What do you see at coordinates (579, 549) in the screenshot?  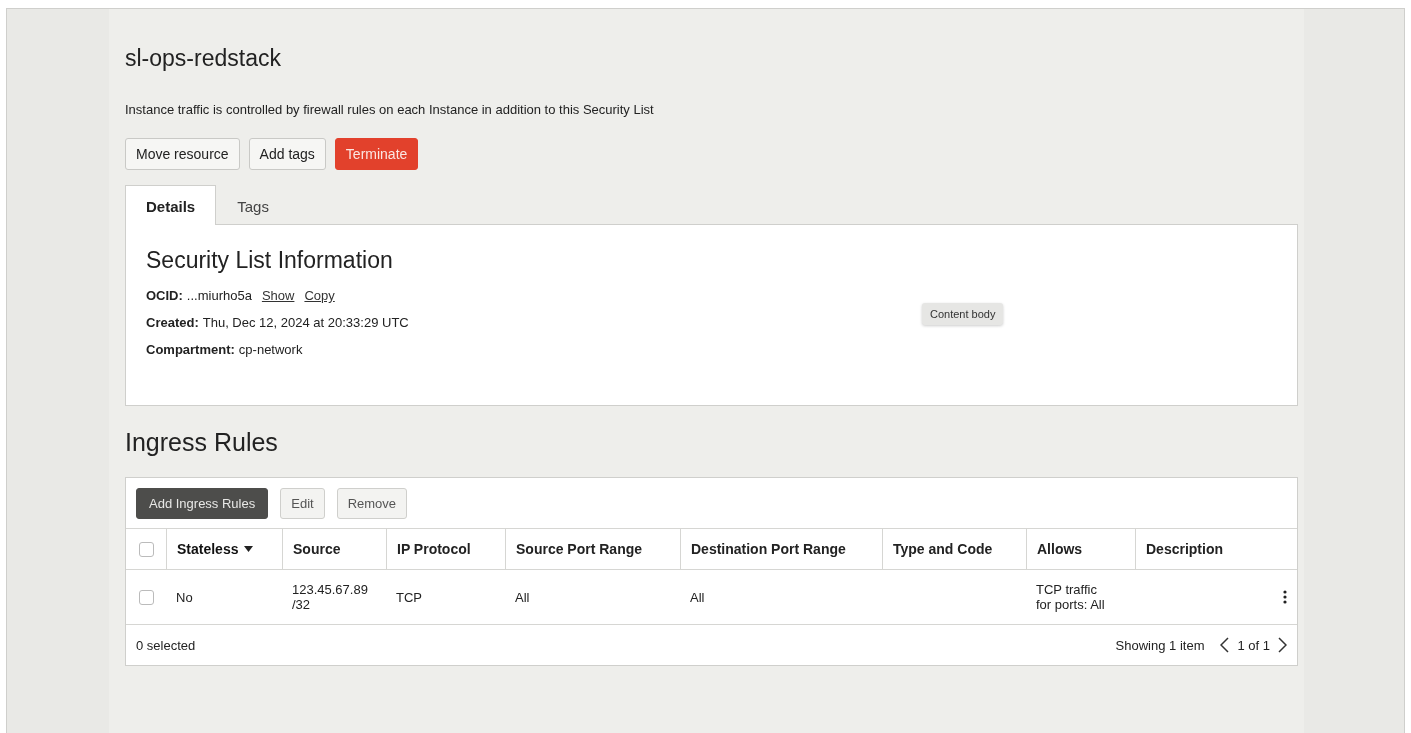 I see `column-header: Source Port Range` at bounding box center [579, 549].